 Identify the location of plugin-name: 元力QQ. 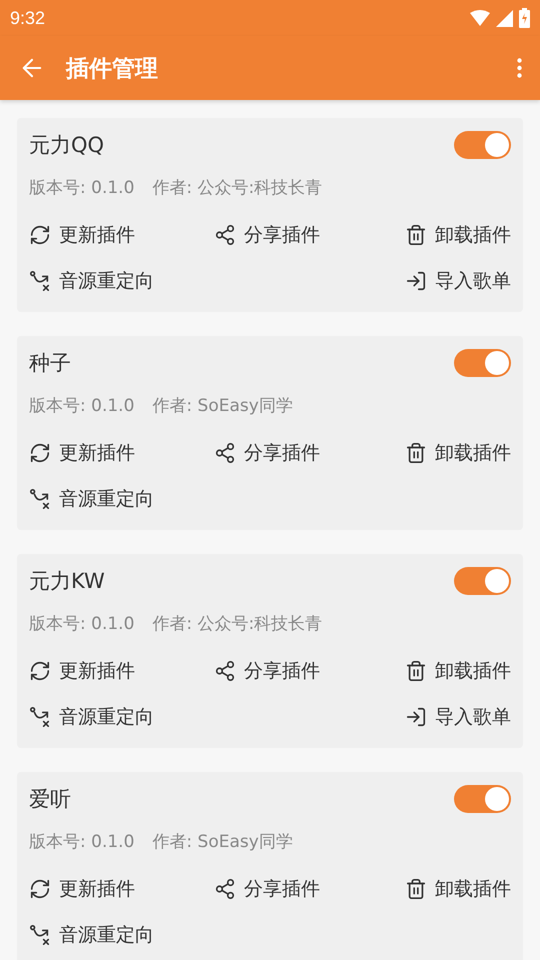
(66, 145).